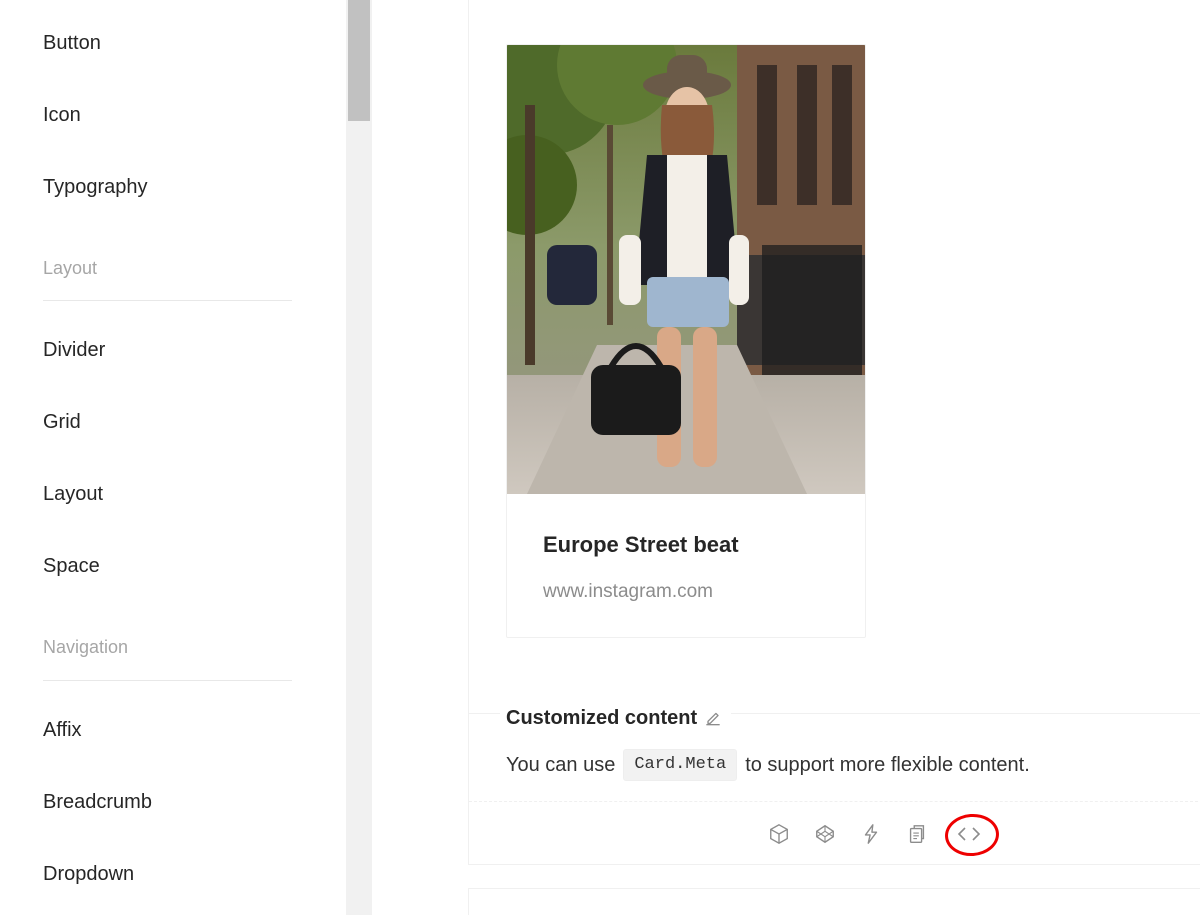  I want to click on codesandbox-icon, so click(779, 834).